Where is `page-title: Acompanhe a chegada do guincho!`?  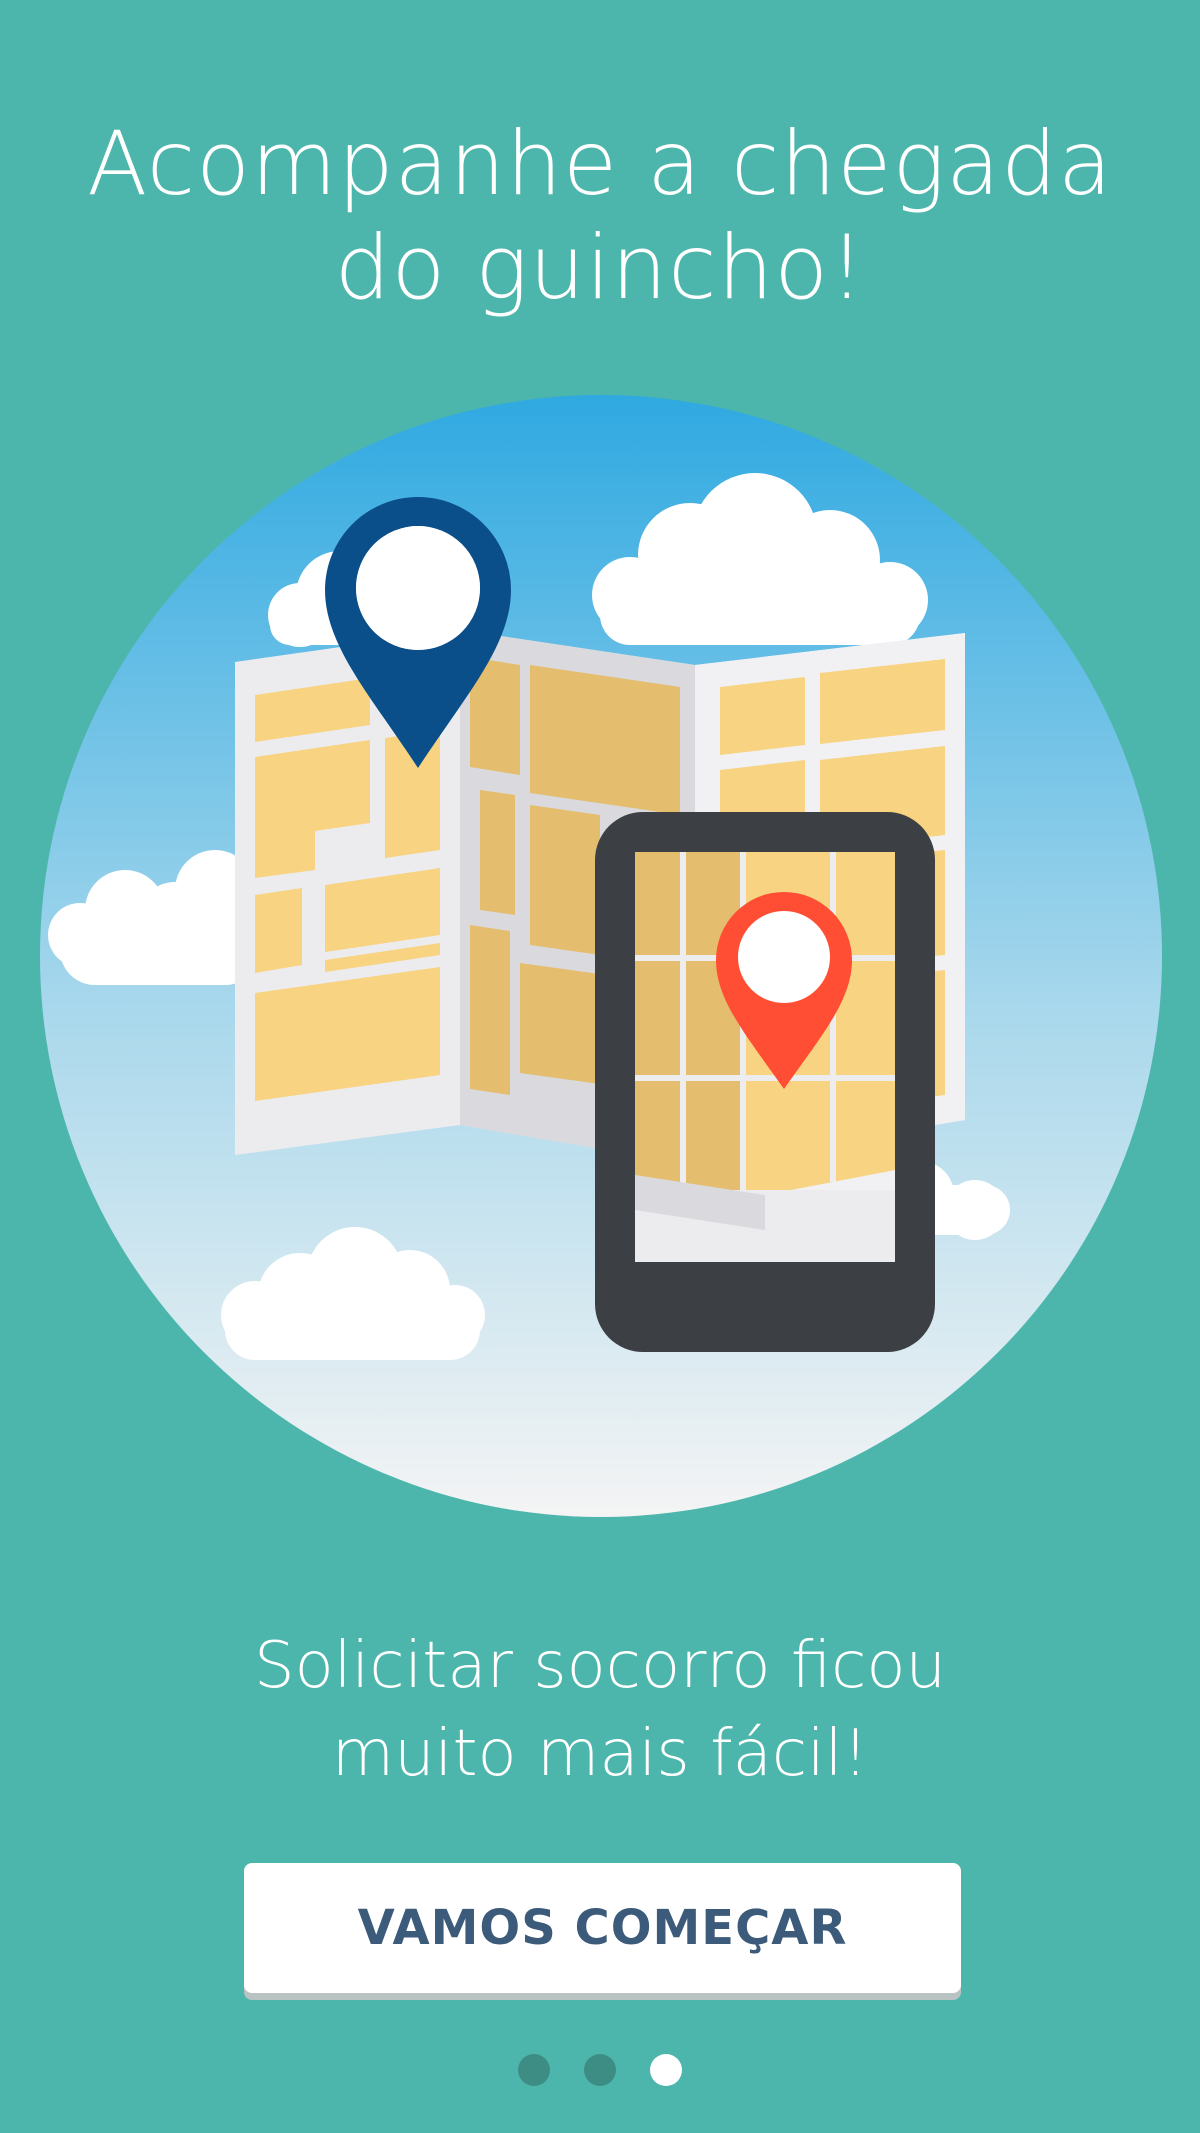 page-title: Acompanhe a chegada do guincho! is located at coordinates (600, 216).